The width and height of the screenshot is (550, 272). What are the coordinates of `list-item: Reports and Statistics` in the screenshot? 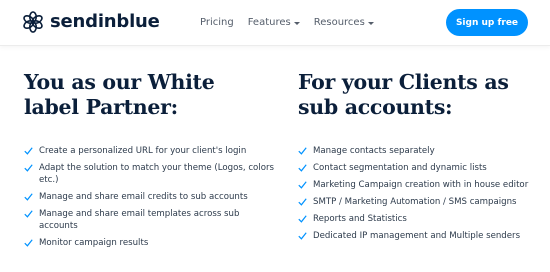 It's located at (424, 219).